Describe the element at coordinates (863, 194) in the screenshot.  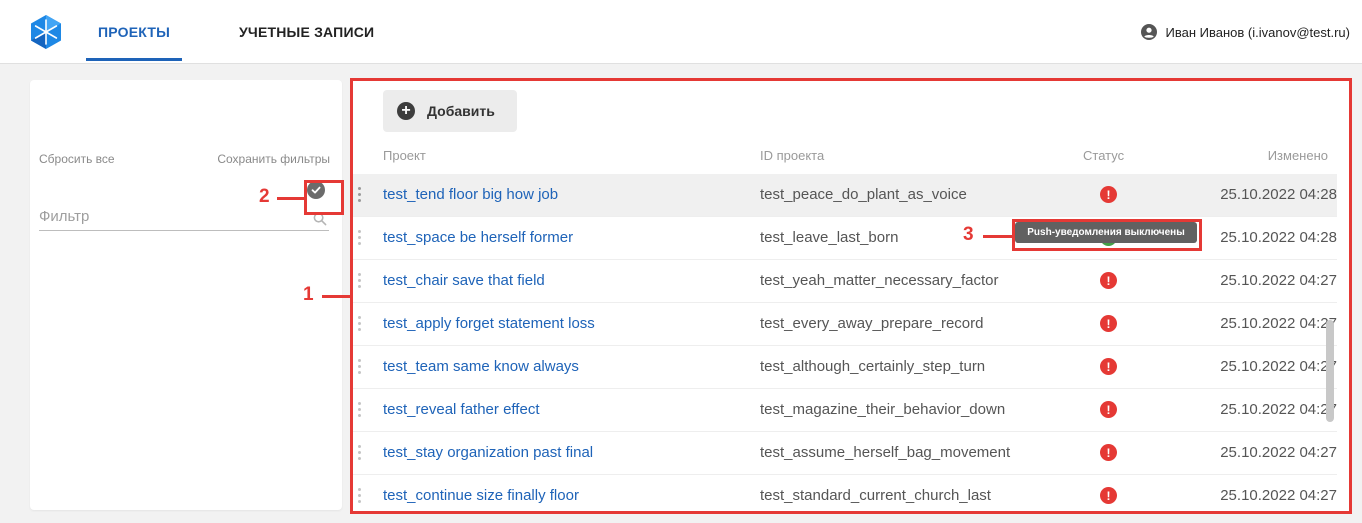
I see `project-id: test_peace_do_plant_as_voice` at that location.